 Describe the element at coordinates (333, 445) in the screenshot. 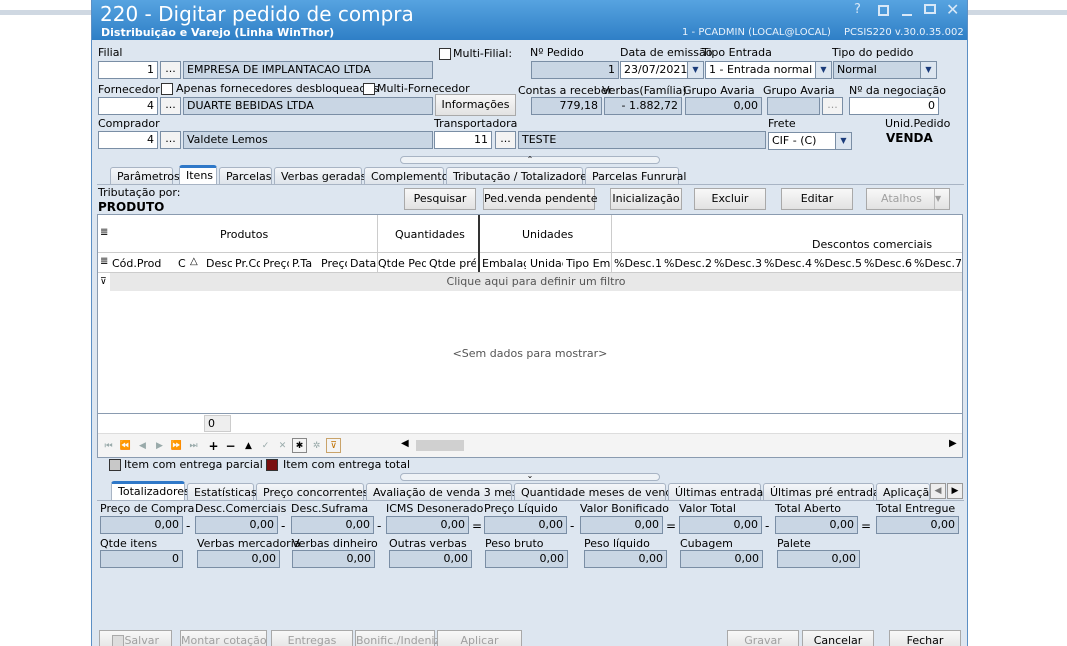

I see `filter-record-icon: ⊽` at that location.